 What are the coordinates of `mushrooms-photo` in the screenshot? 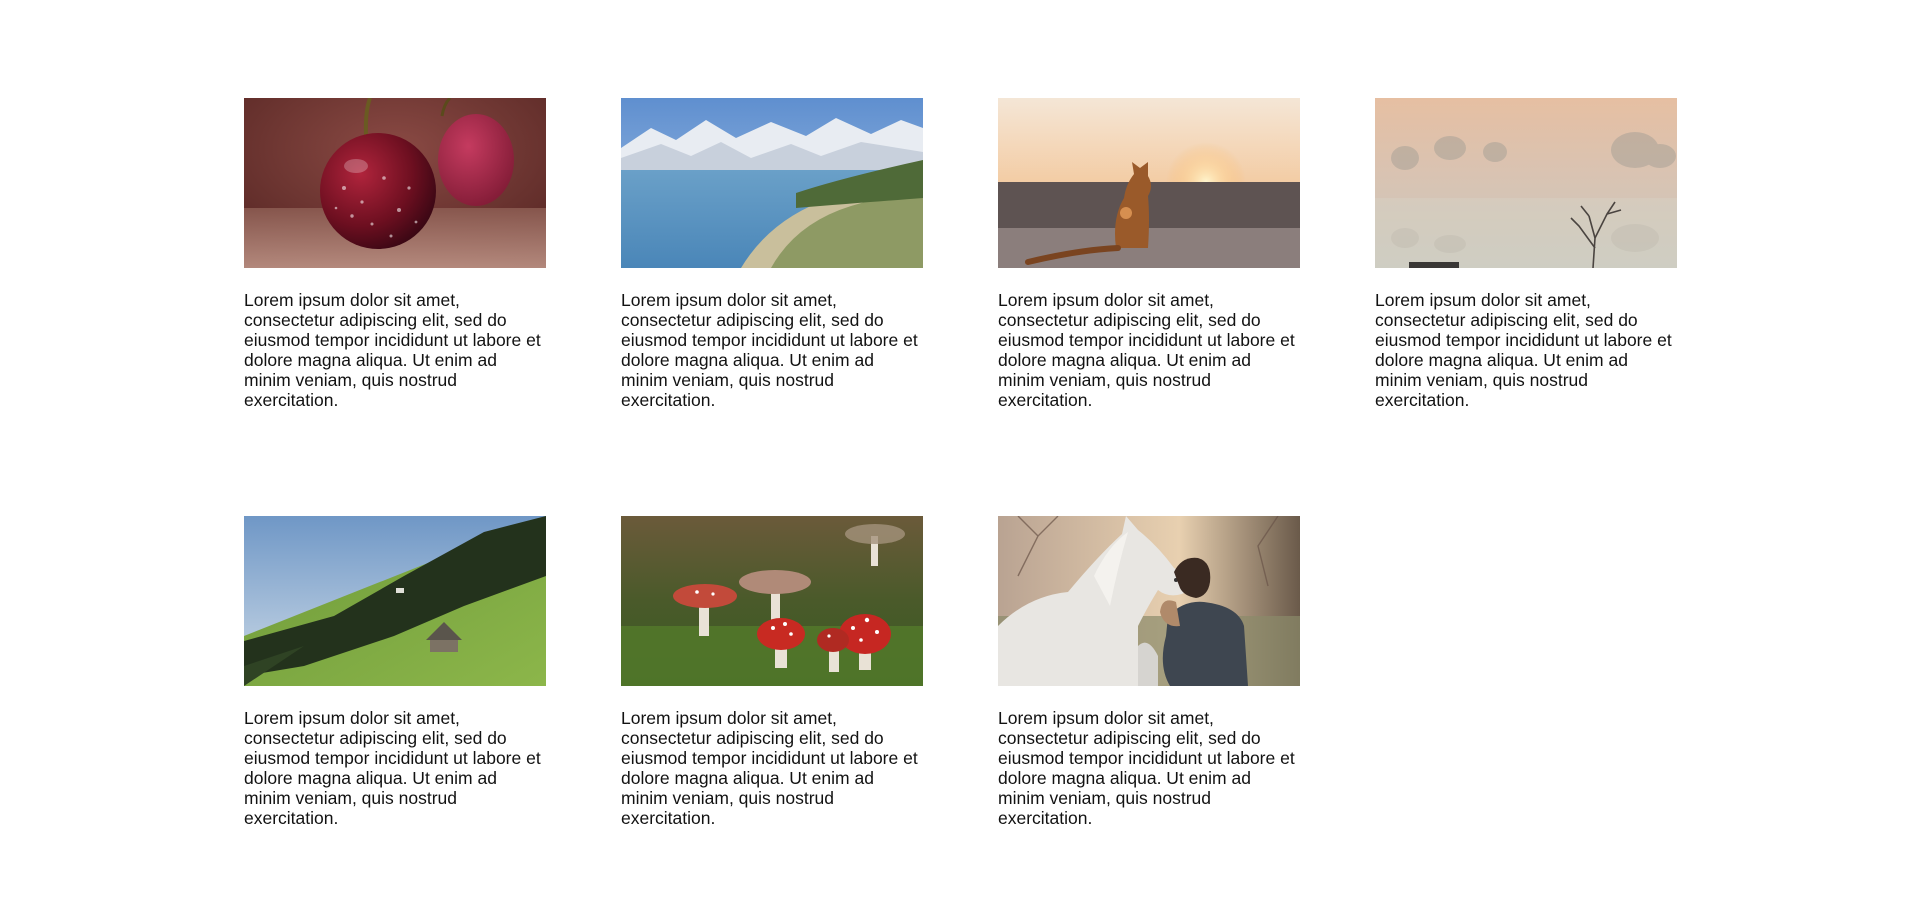 It's located at (772, 600).